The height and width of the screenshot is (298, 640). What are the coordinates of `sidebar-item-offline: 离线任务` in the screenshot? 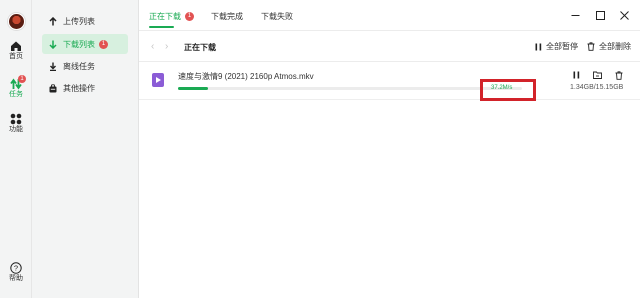 It's located at (85, 66).